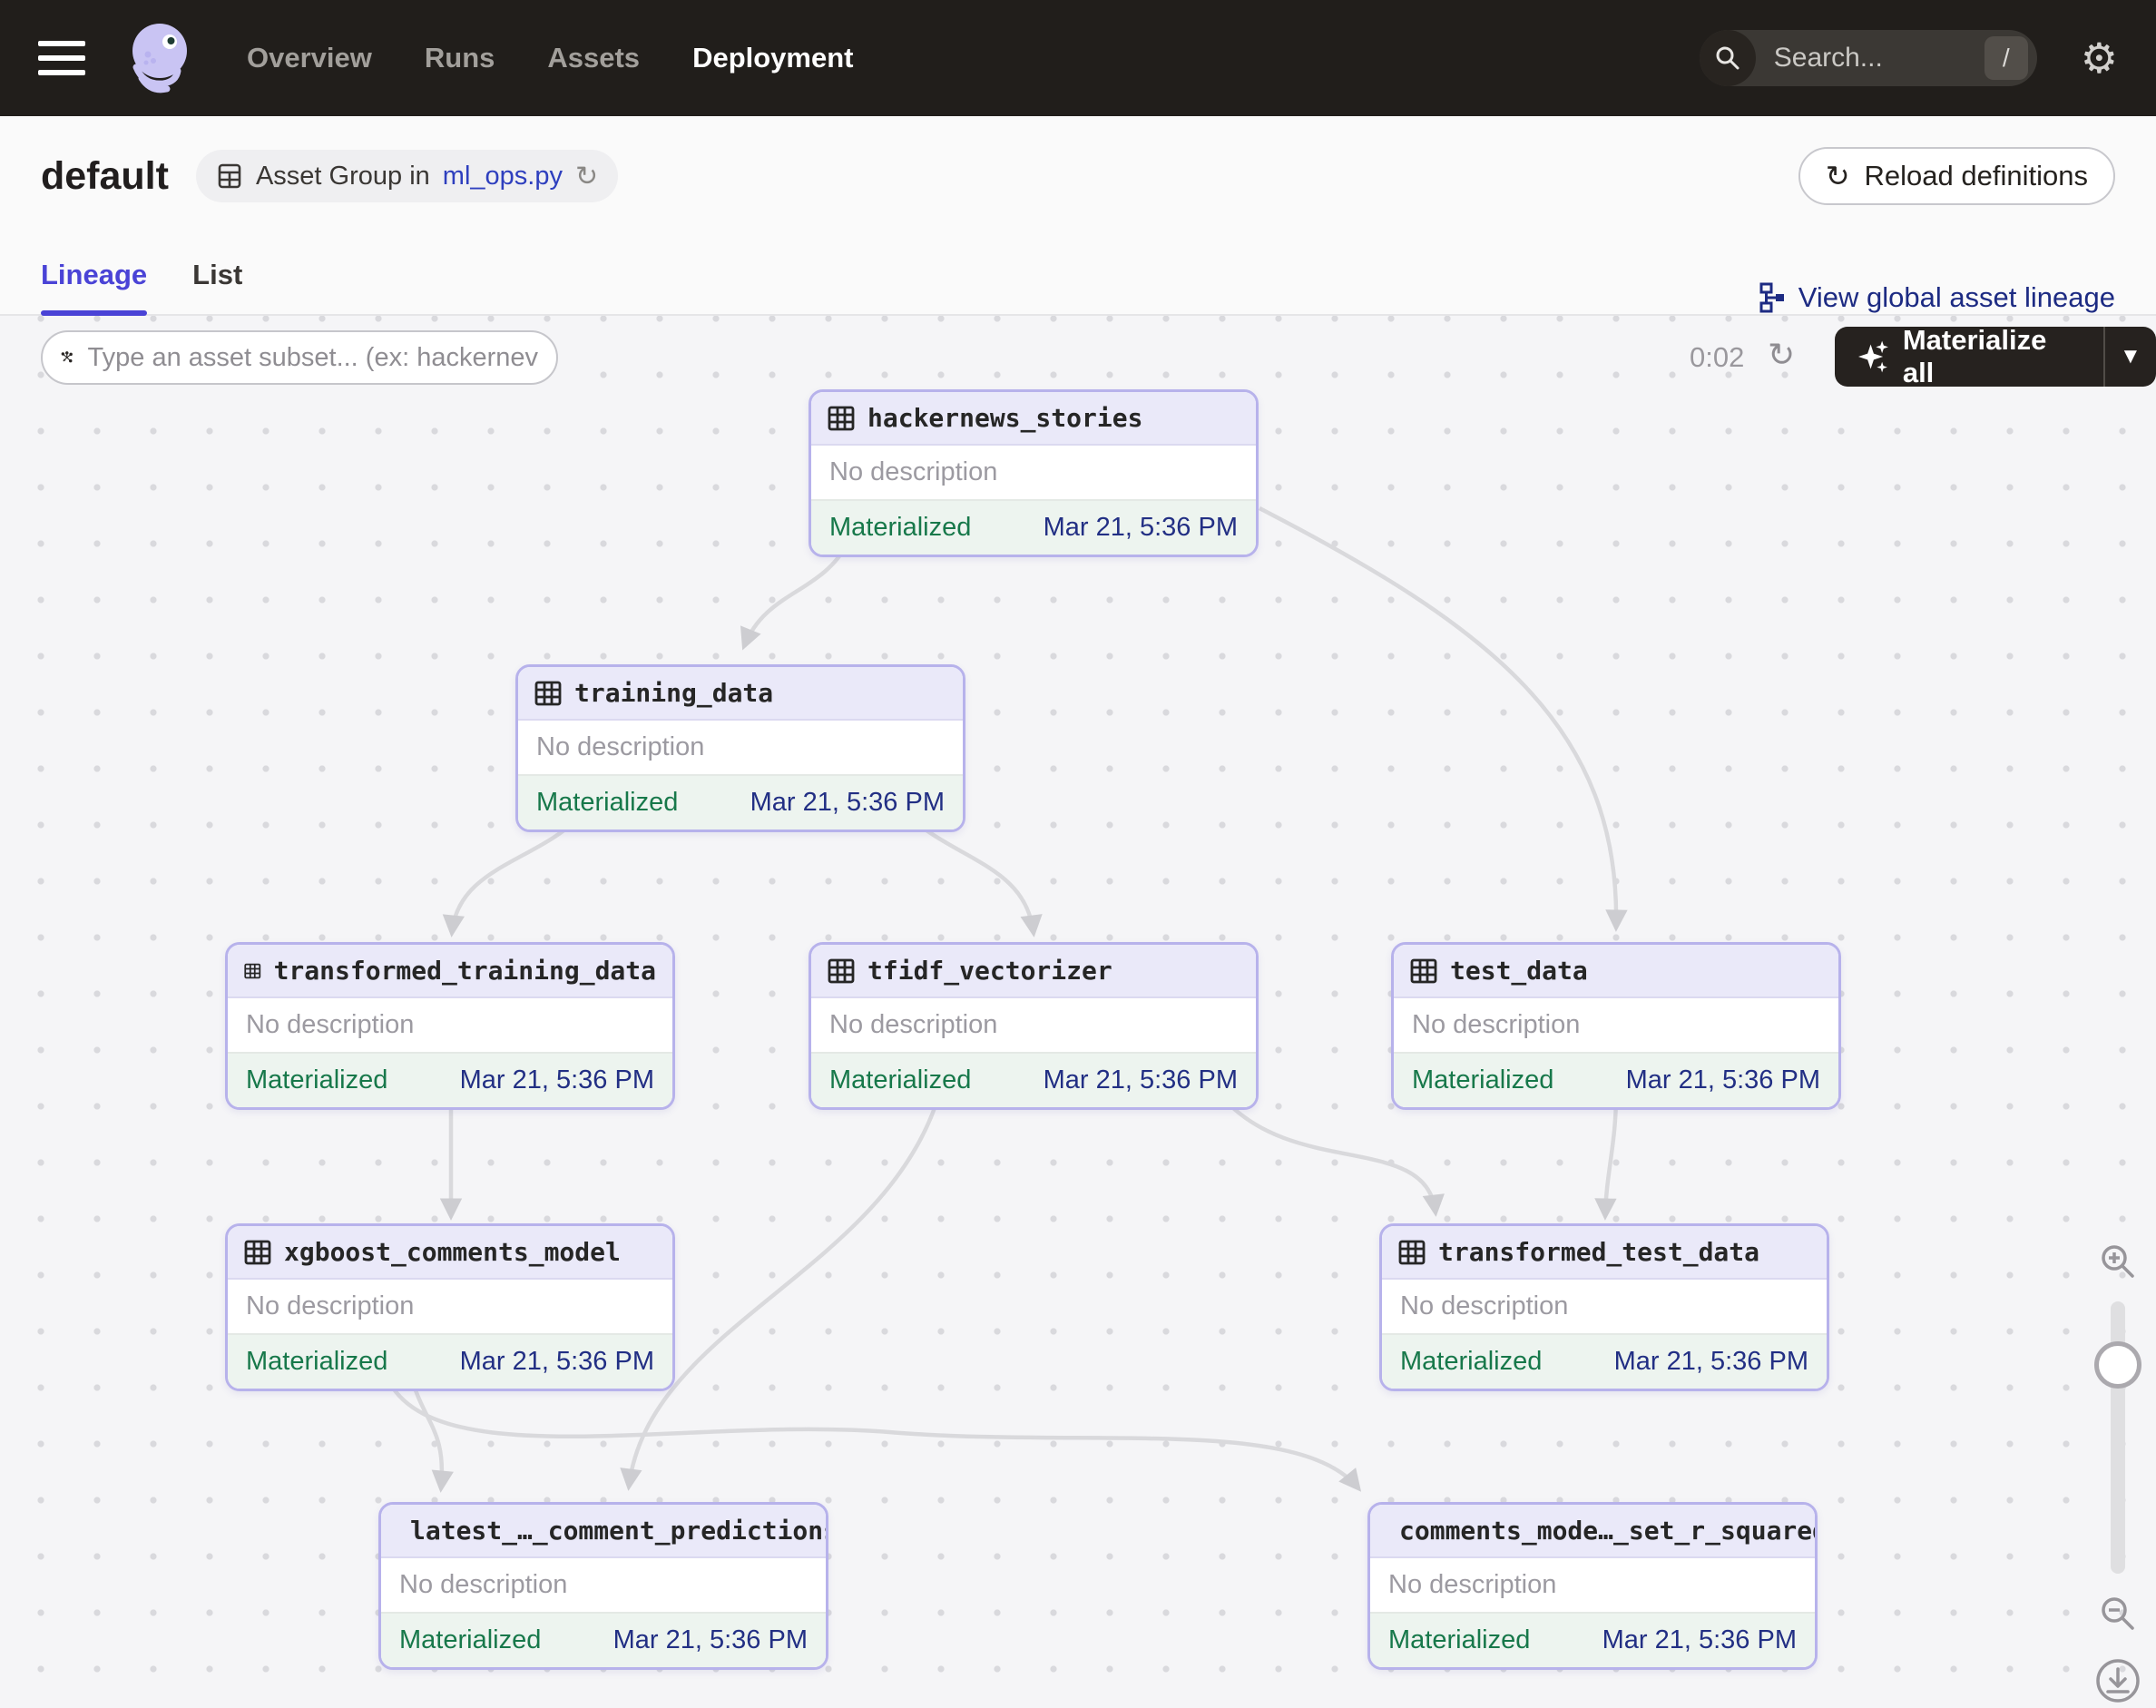 Image resolution: width=2156 pixels, height=1708 pixels. Describe the element at coordinates (2117, 1437) in the screenshot. I see `zoom-slider` at that location.